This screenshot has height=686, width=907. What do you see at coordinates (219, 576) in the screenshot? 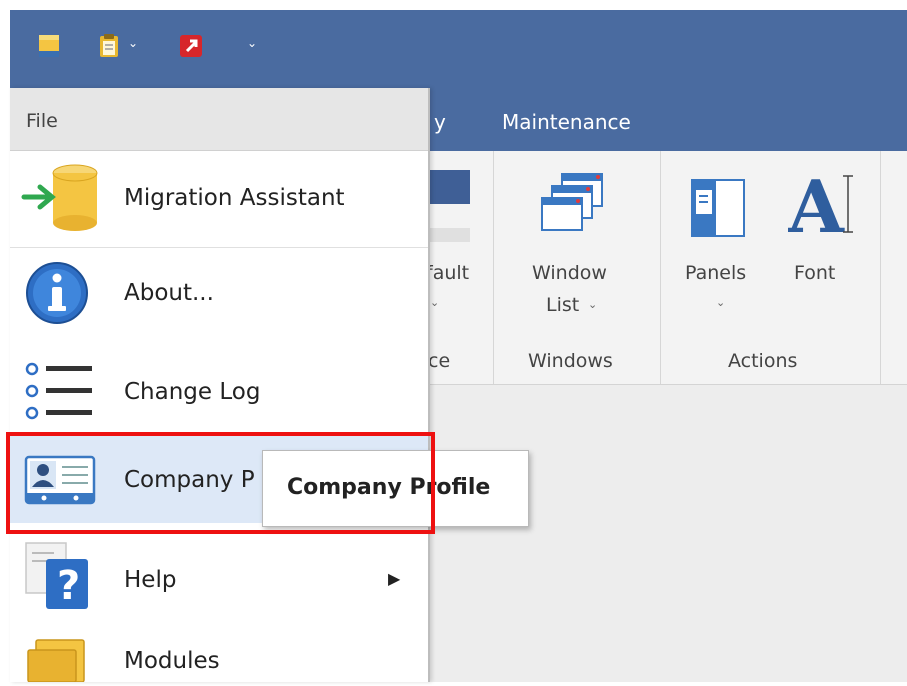
I see `menu-item-help: ? Help ▶` at bounding box center [219, 576].